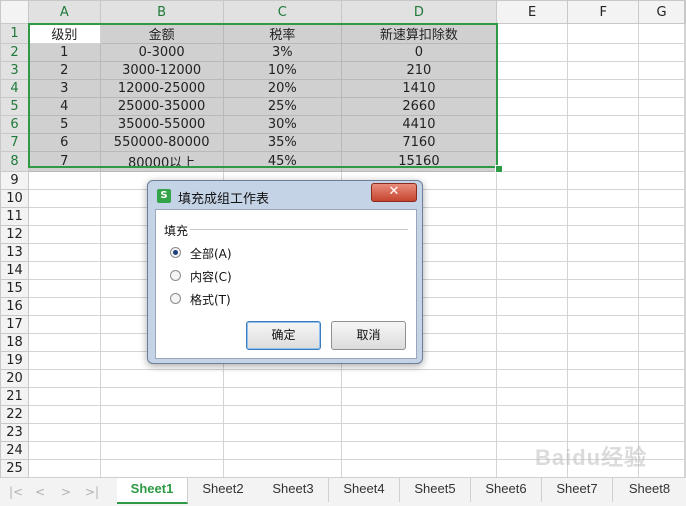  What do you see at coordinates (14, 468) in the screenshot?
I see `row-header: 25` at bounding box center [14, 468].